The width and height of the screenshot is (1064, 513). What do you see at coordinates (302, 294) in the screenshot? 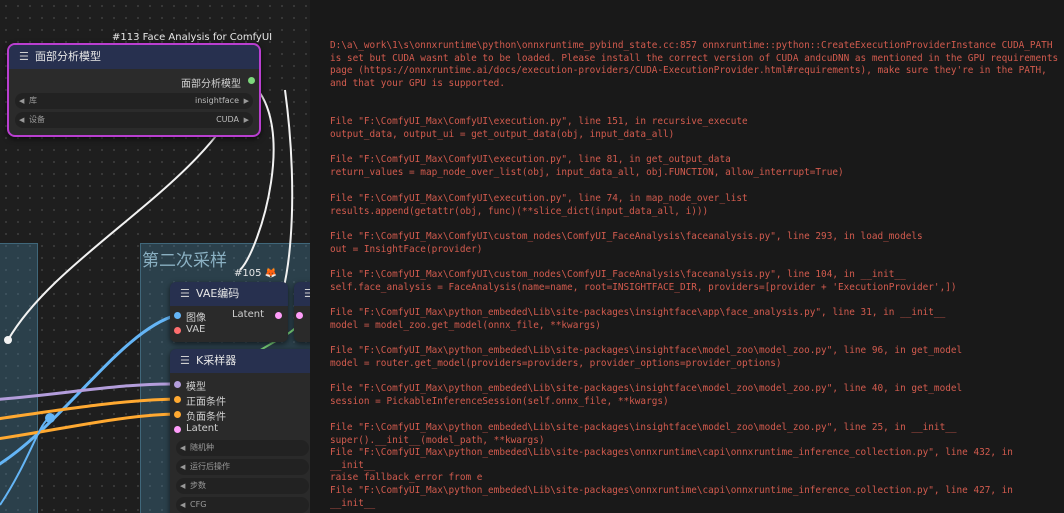
I see `offscreen-node-header: ☰` at bounding box center [302, 294].